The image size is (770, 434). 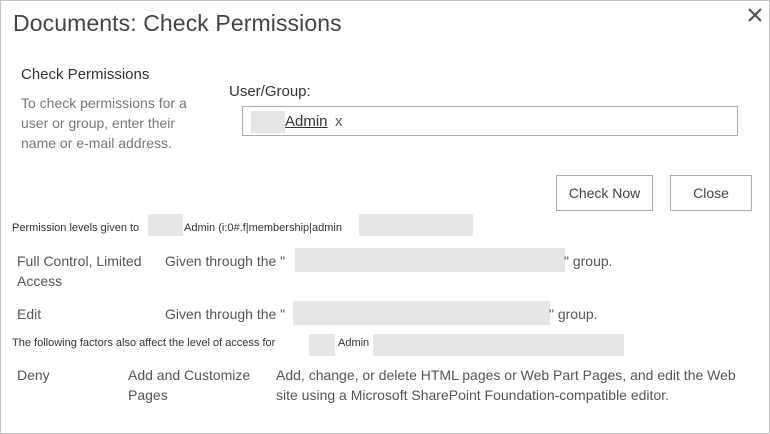 I want to click on factor-permission: Add and Customize Pages, so click(x=189, y=385).